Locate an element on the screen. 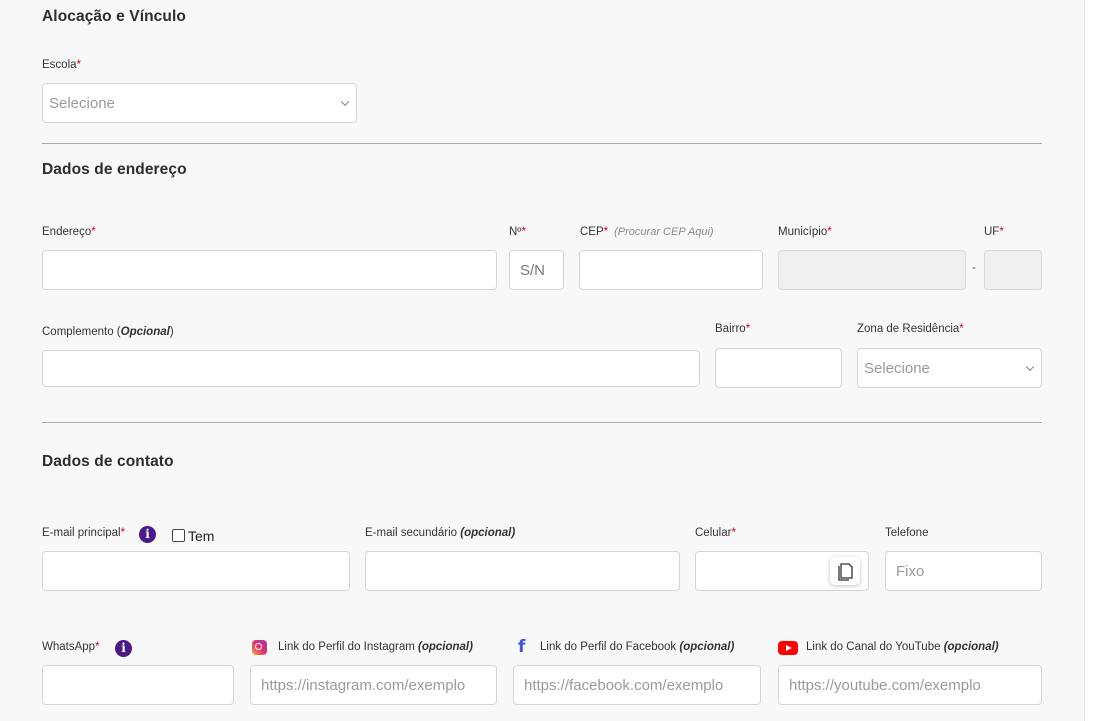 This screenshot has height=721, width=1093. section-title-alocacao: Alocação e Vínculo is located at coordinates (114, 16).